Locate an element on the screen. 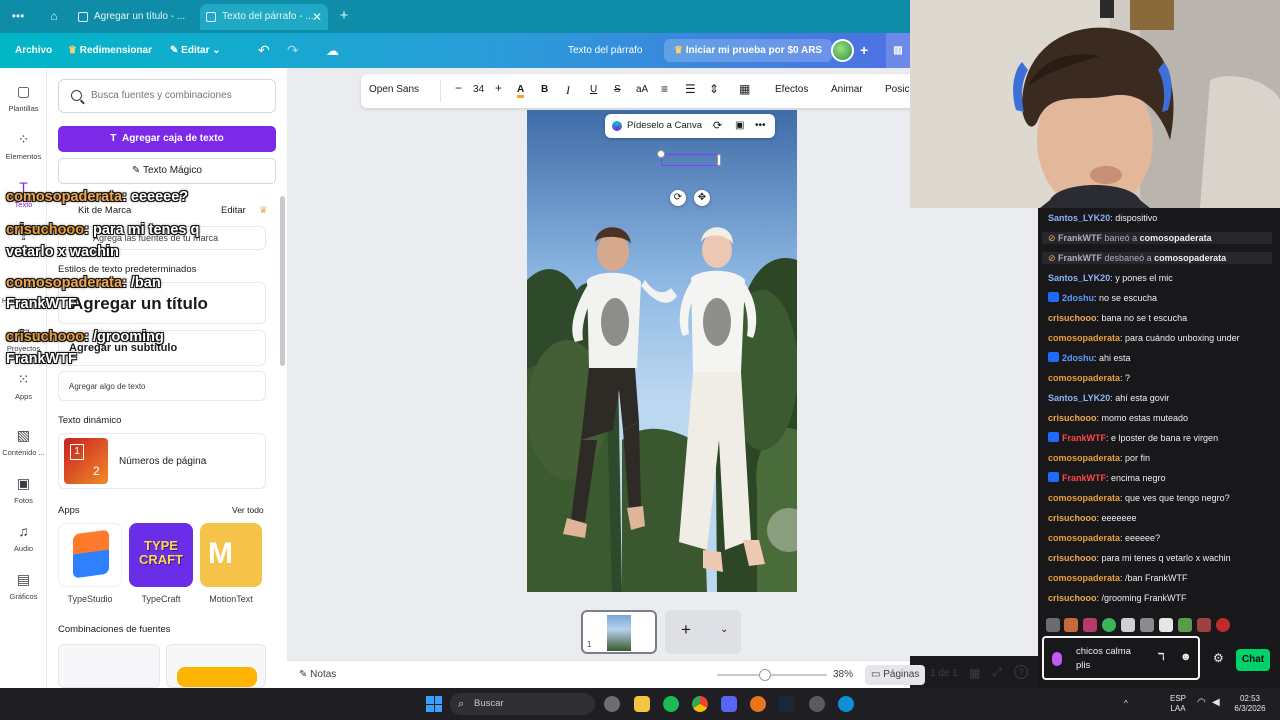  chevron-down-icon: ⌄ is located at coordinates (724, 629).